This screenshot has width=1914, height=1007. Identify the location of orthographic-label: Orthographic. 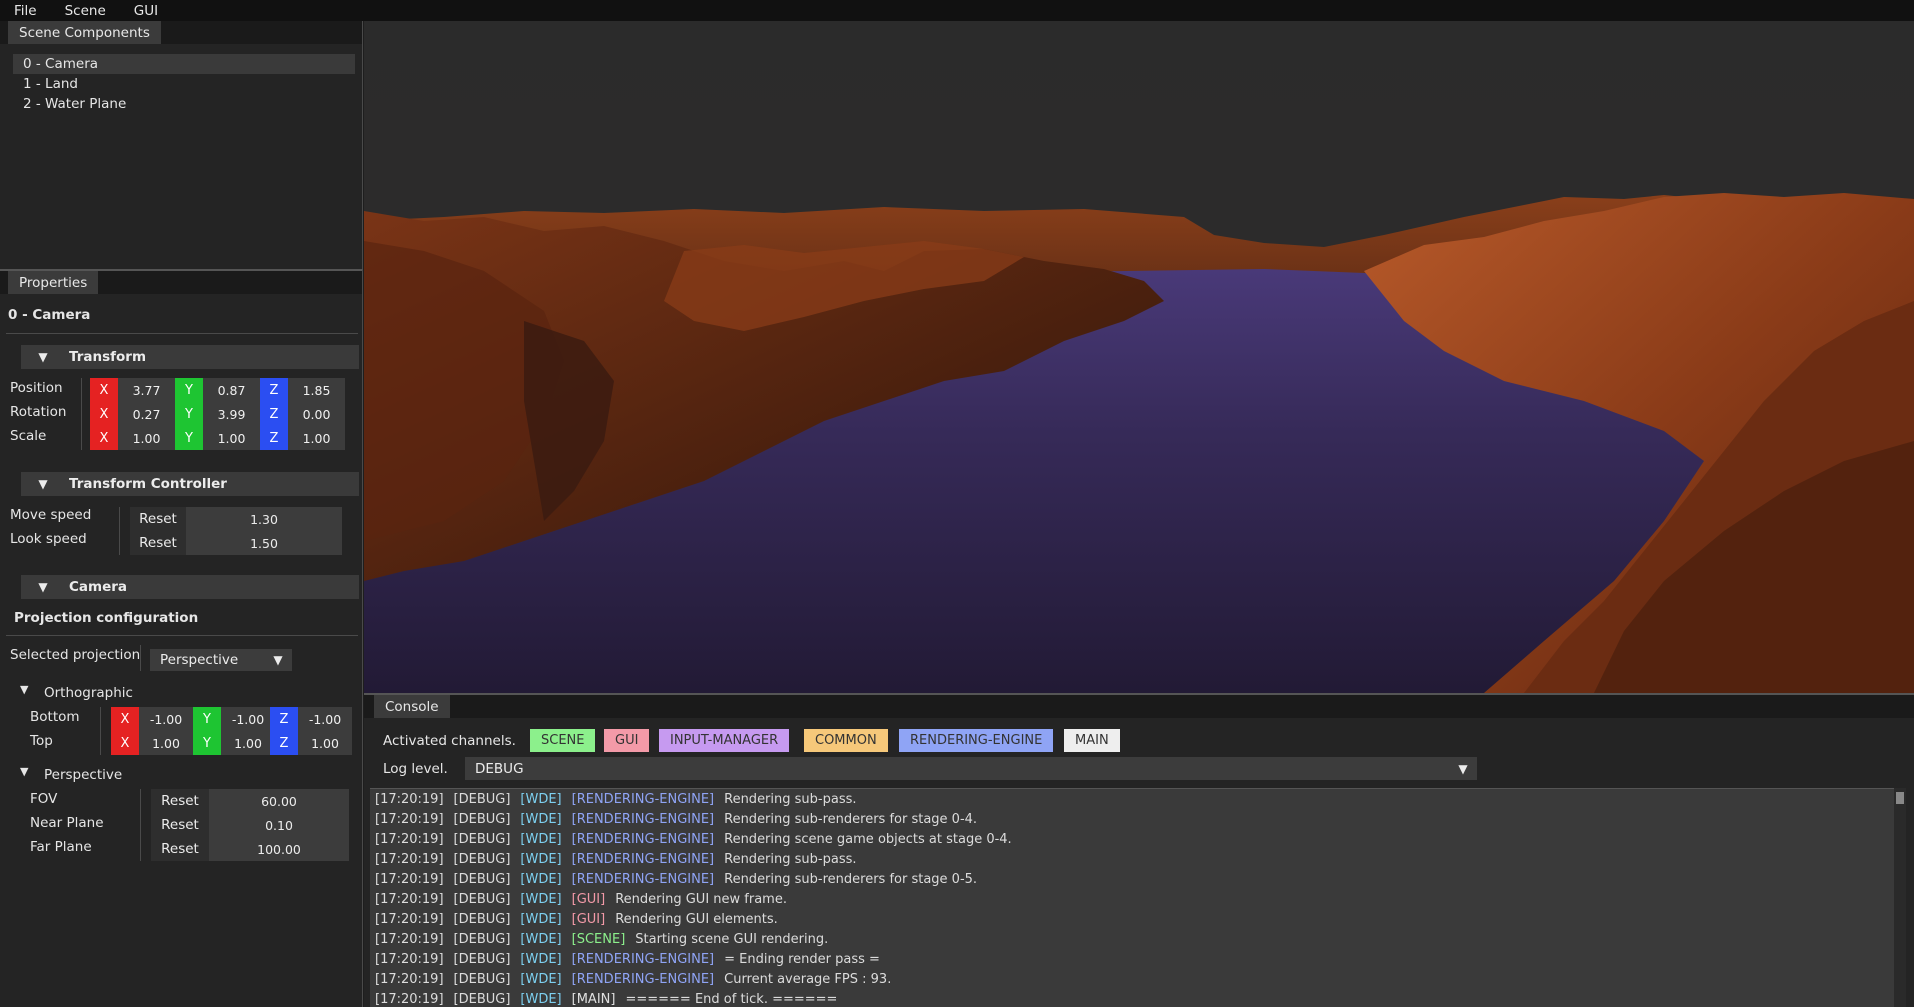
(88, 693).